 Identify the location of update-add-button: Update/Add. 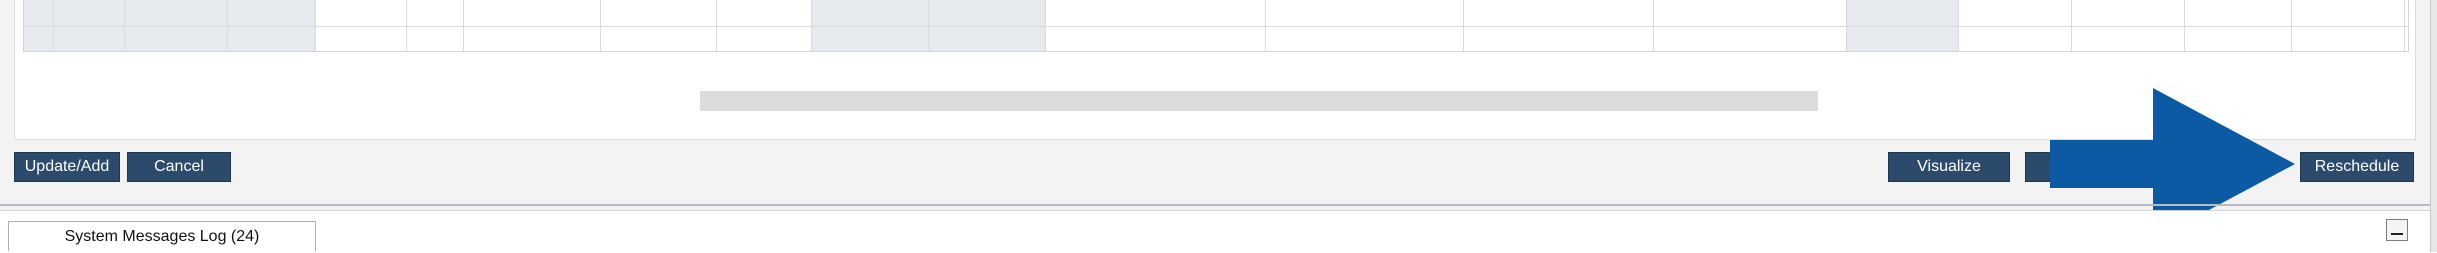
(67, 167).